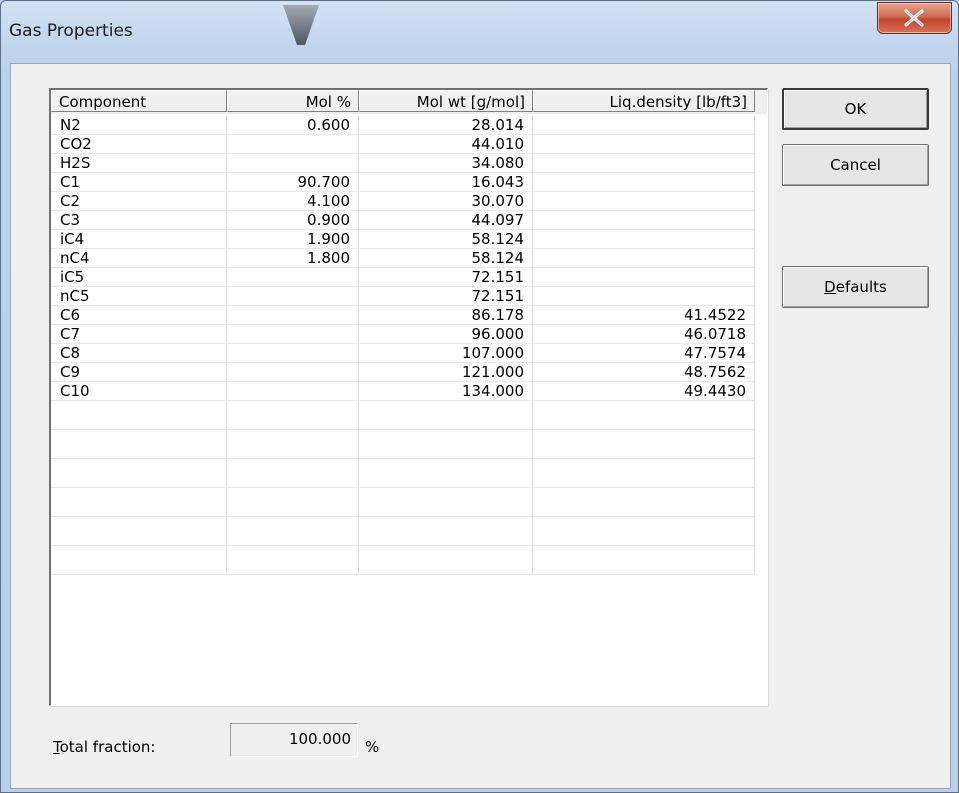 Image resolution: width=959 pixels, height=793 pixels. I want to click on mol-wt-cell: 28.014, so click(446, 125).